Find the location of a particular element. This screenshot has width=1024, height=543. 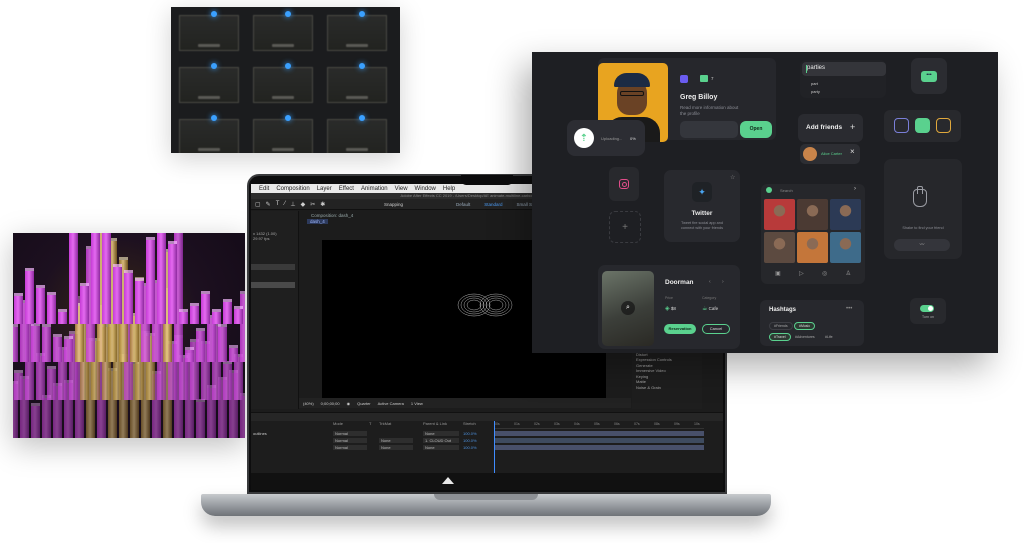

layer-row: Normal None 1. CLOUD Out 100.0% is located at coordinates (371, 440).